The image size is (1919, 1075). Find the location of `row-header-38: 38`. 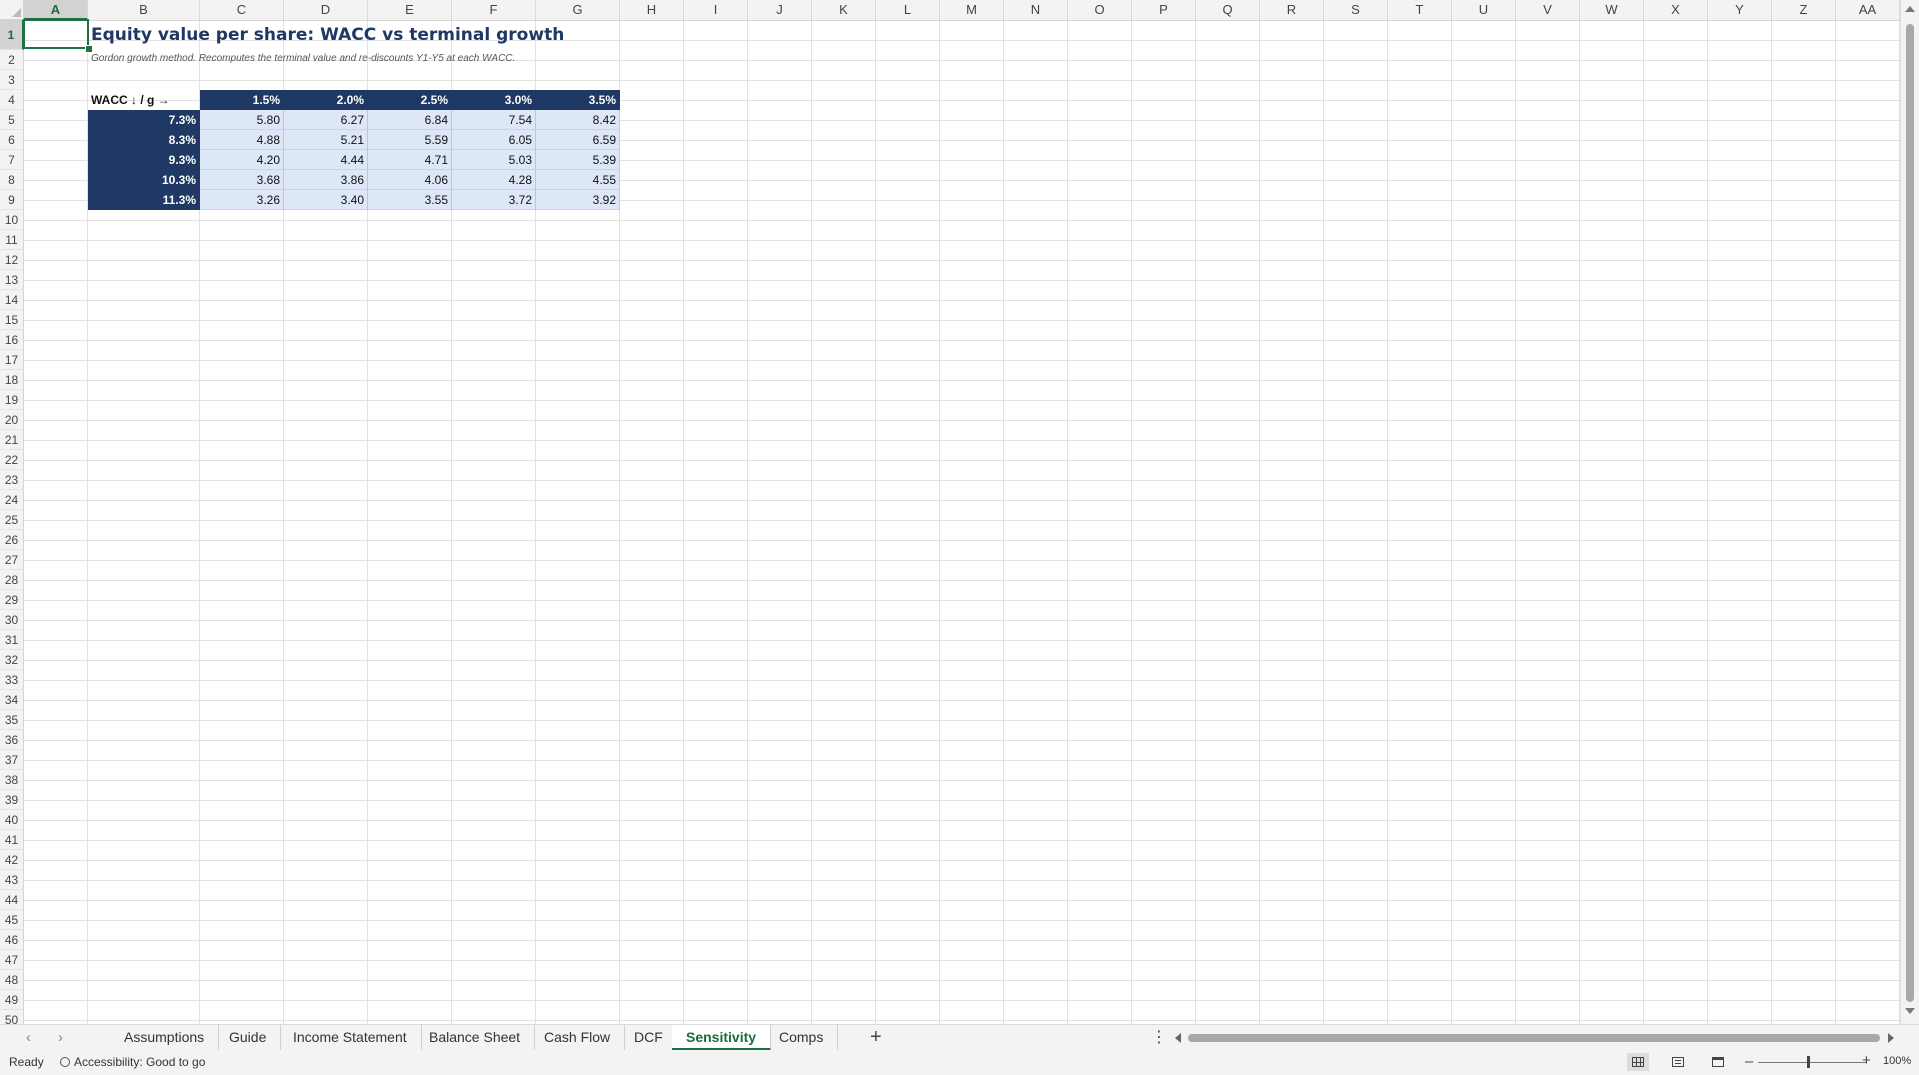

row-header-38: 38 is located at coordinates (12, 780).